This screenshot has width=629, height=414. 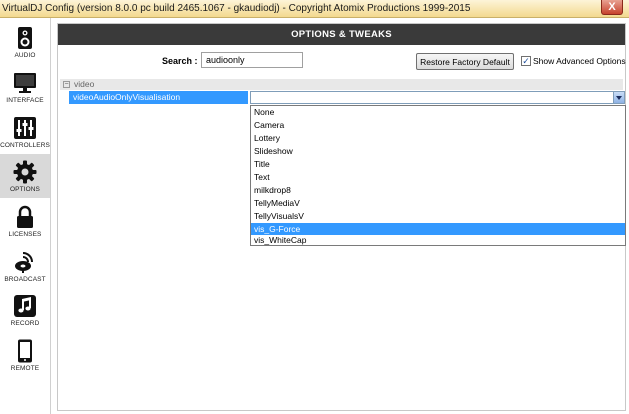 I want to click on search-input, so click(x=252, y=60).